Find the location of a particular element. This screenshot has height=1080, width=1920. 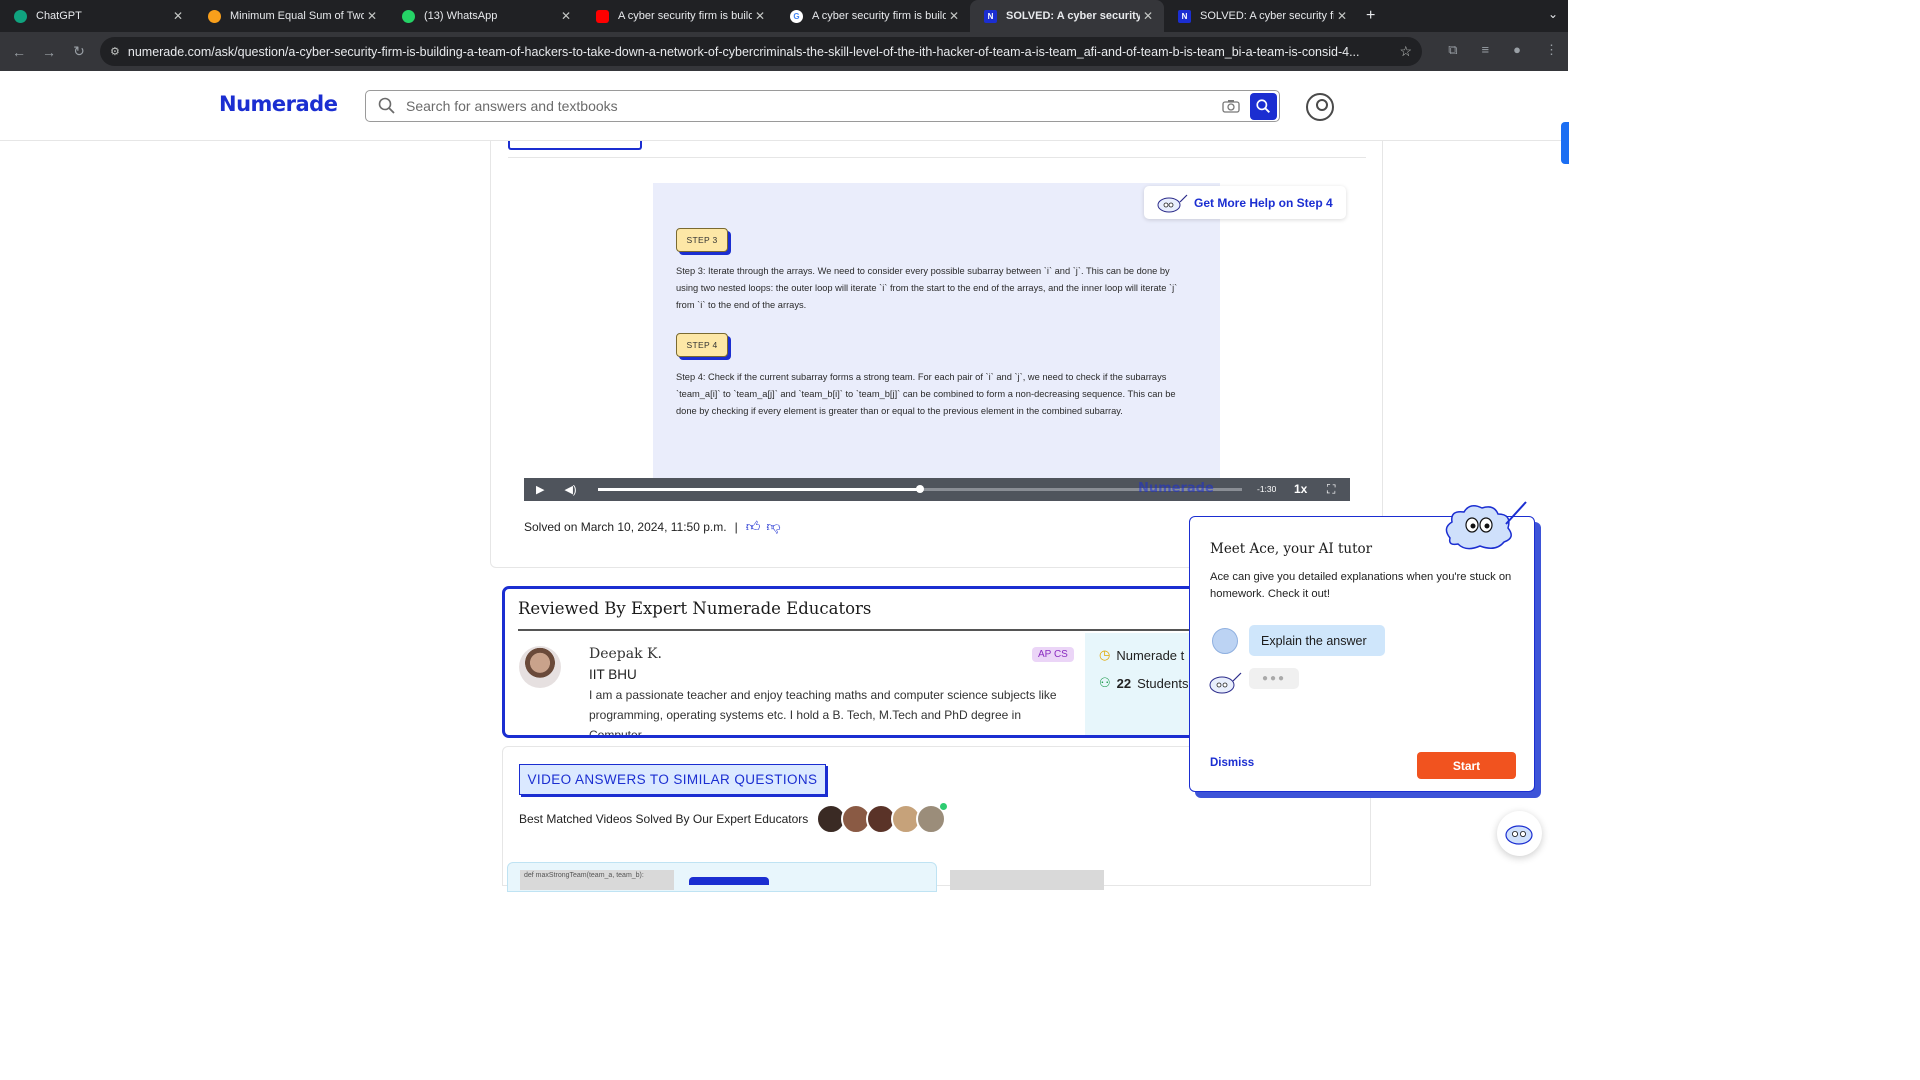

fullscreen-icon: ⛶ is located at coordinates (1331, 489).